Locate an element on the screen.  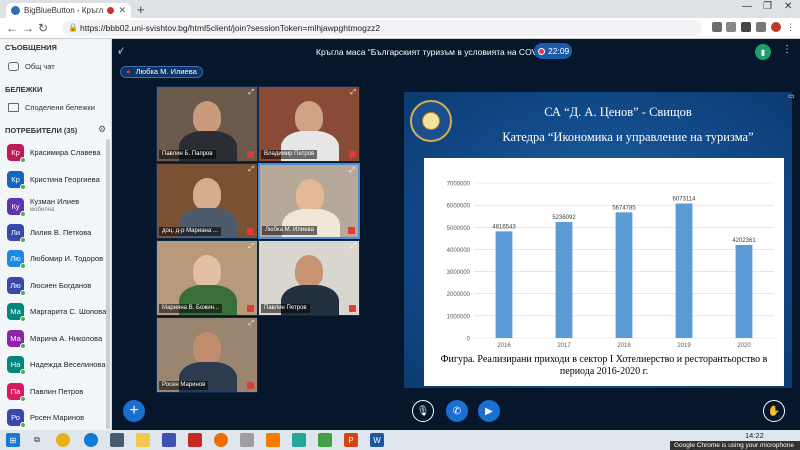
word-icon: W is located at coordinates (377, 440).